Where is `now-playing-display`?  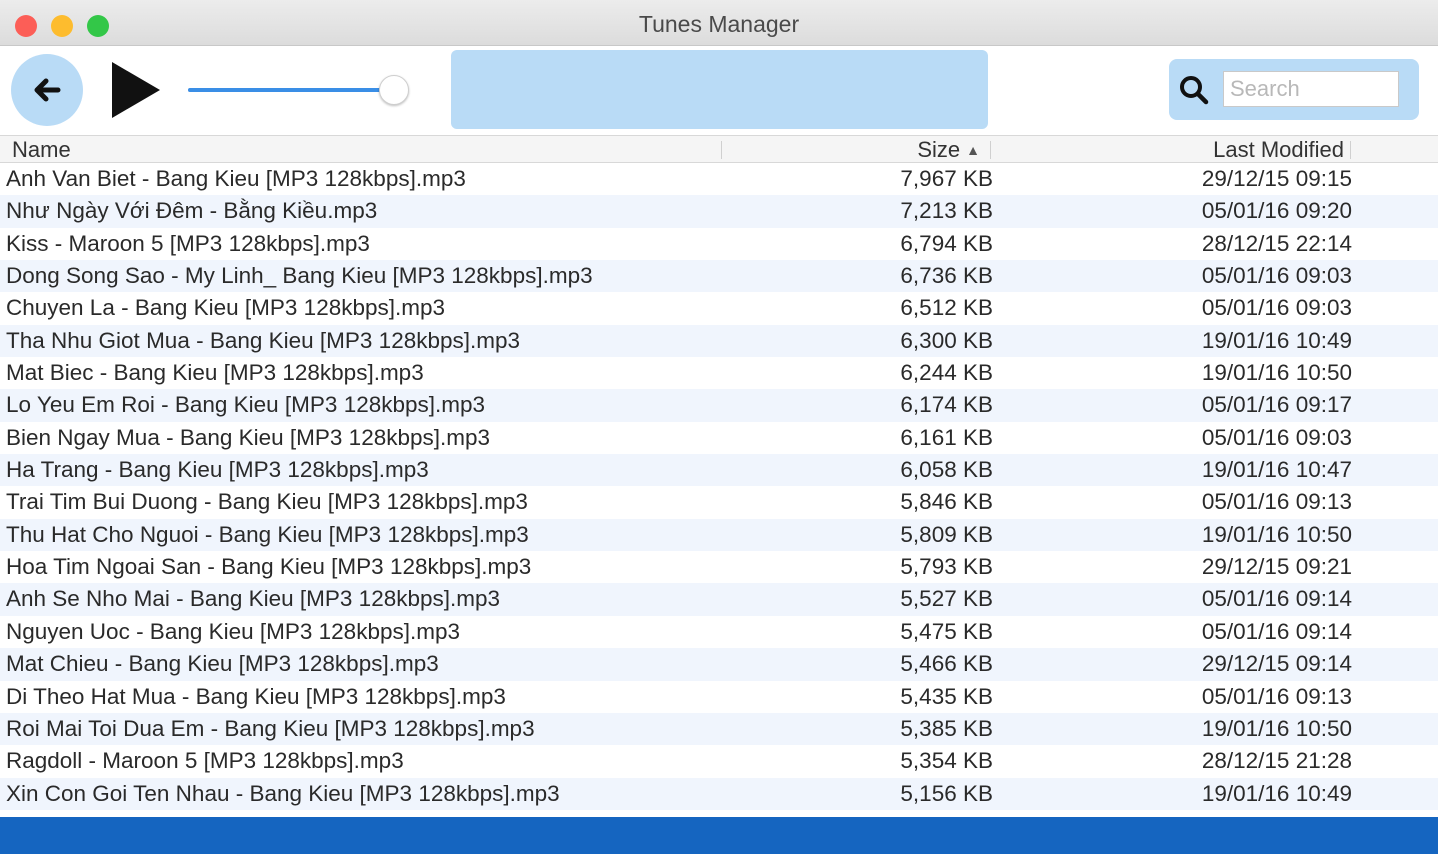 now-playing-display is located at coordinates (719, 89).